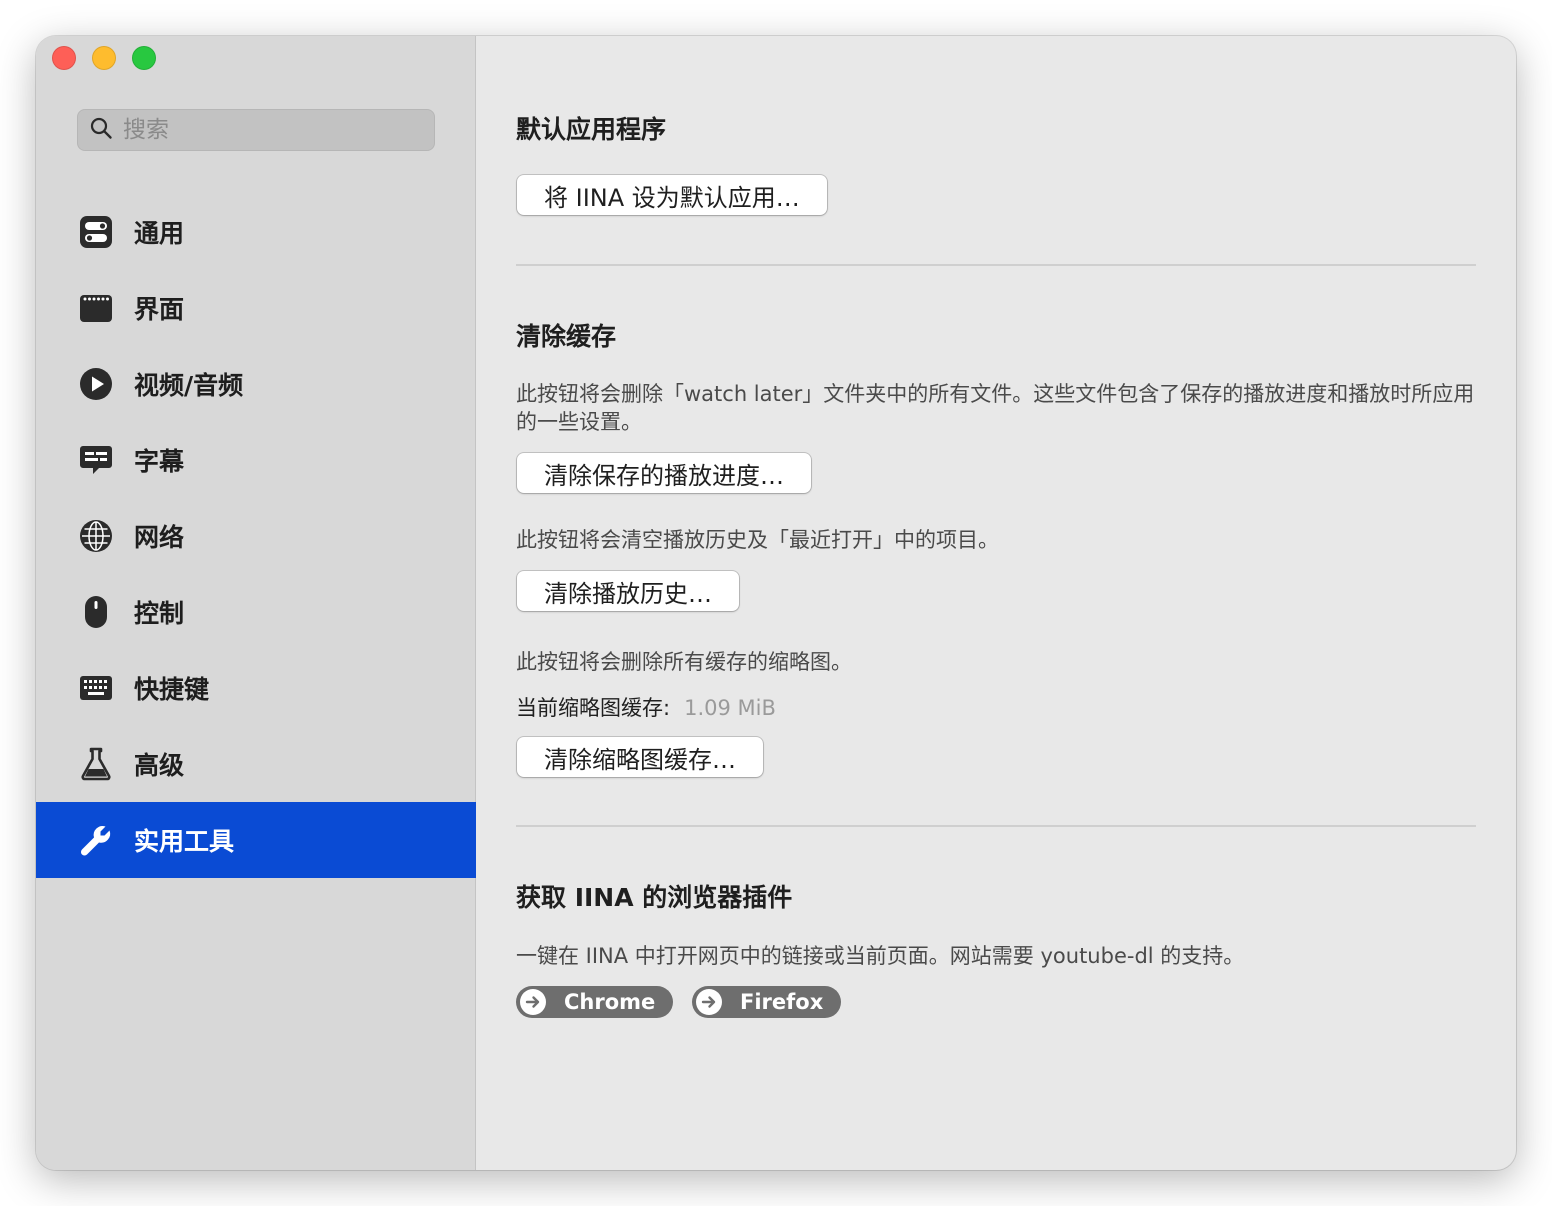  What do you see at coordinates (654, 897) in the screenshot?
I see `browser-extension-heading: 获取 IINA 的浏览器插件` at bounding box center [654, 897].